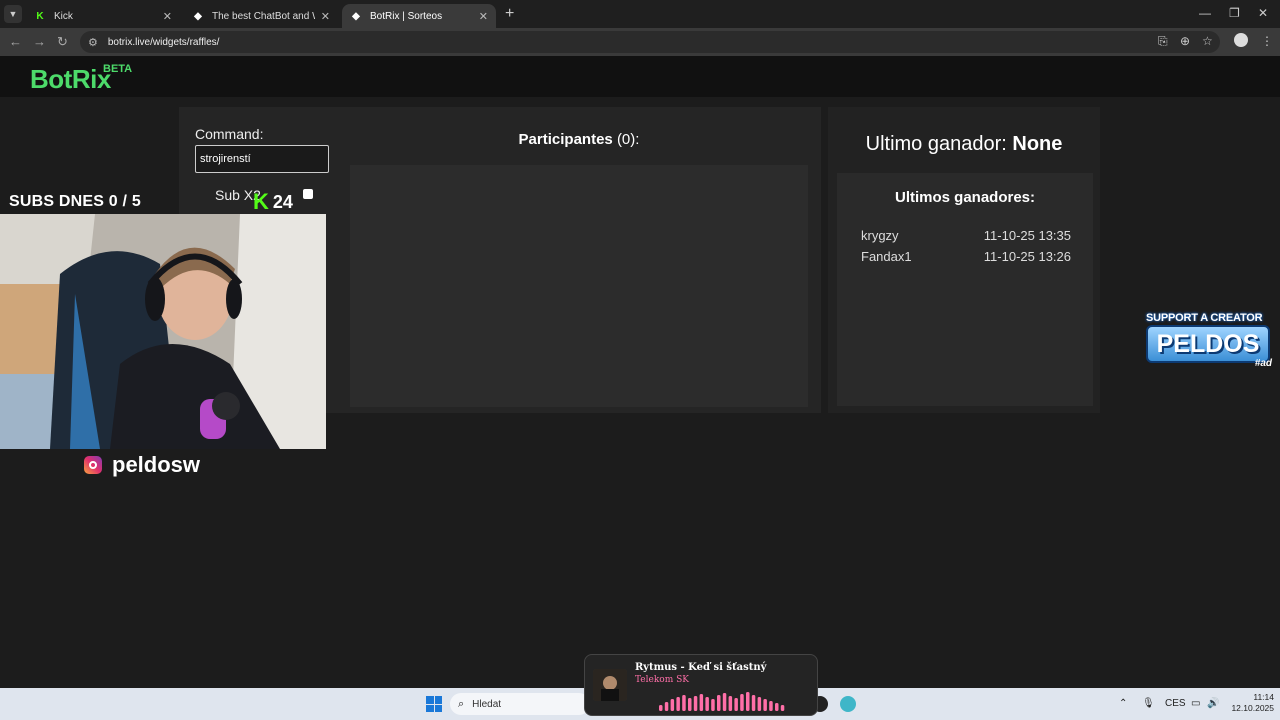 This screenshot has width=1280, height=720. What do you see at coordinates (965, 197) in the screenshot?
I see `winners-title: Ultimos ganadores:` at bounding box center [965, 197].